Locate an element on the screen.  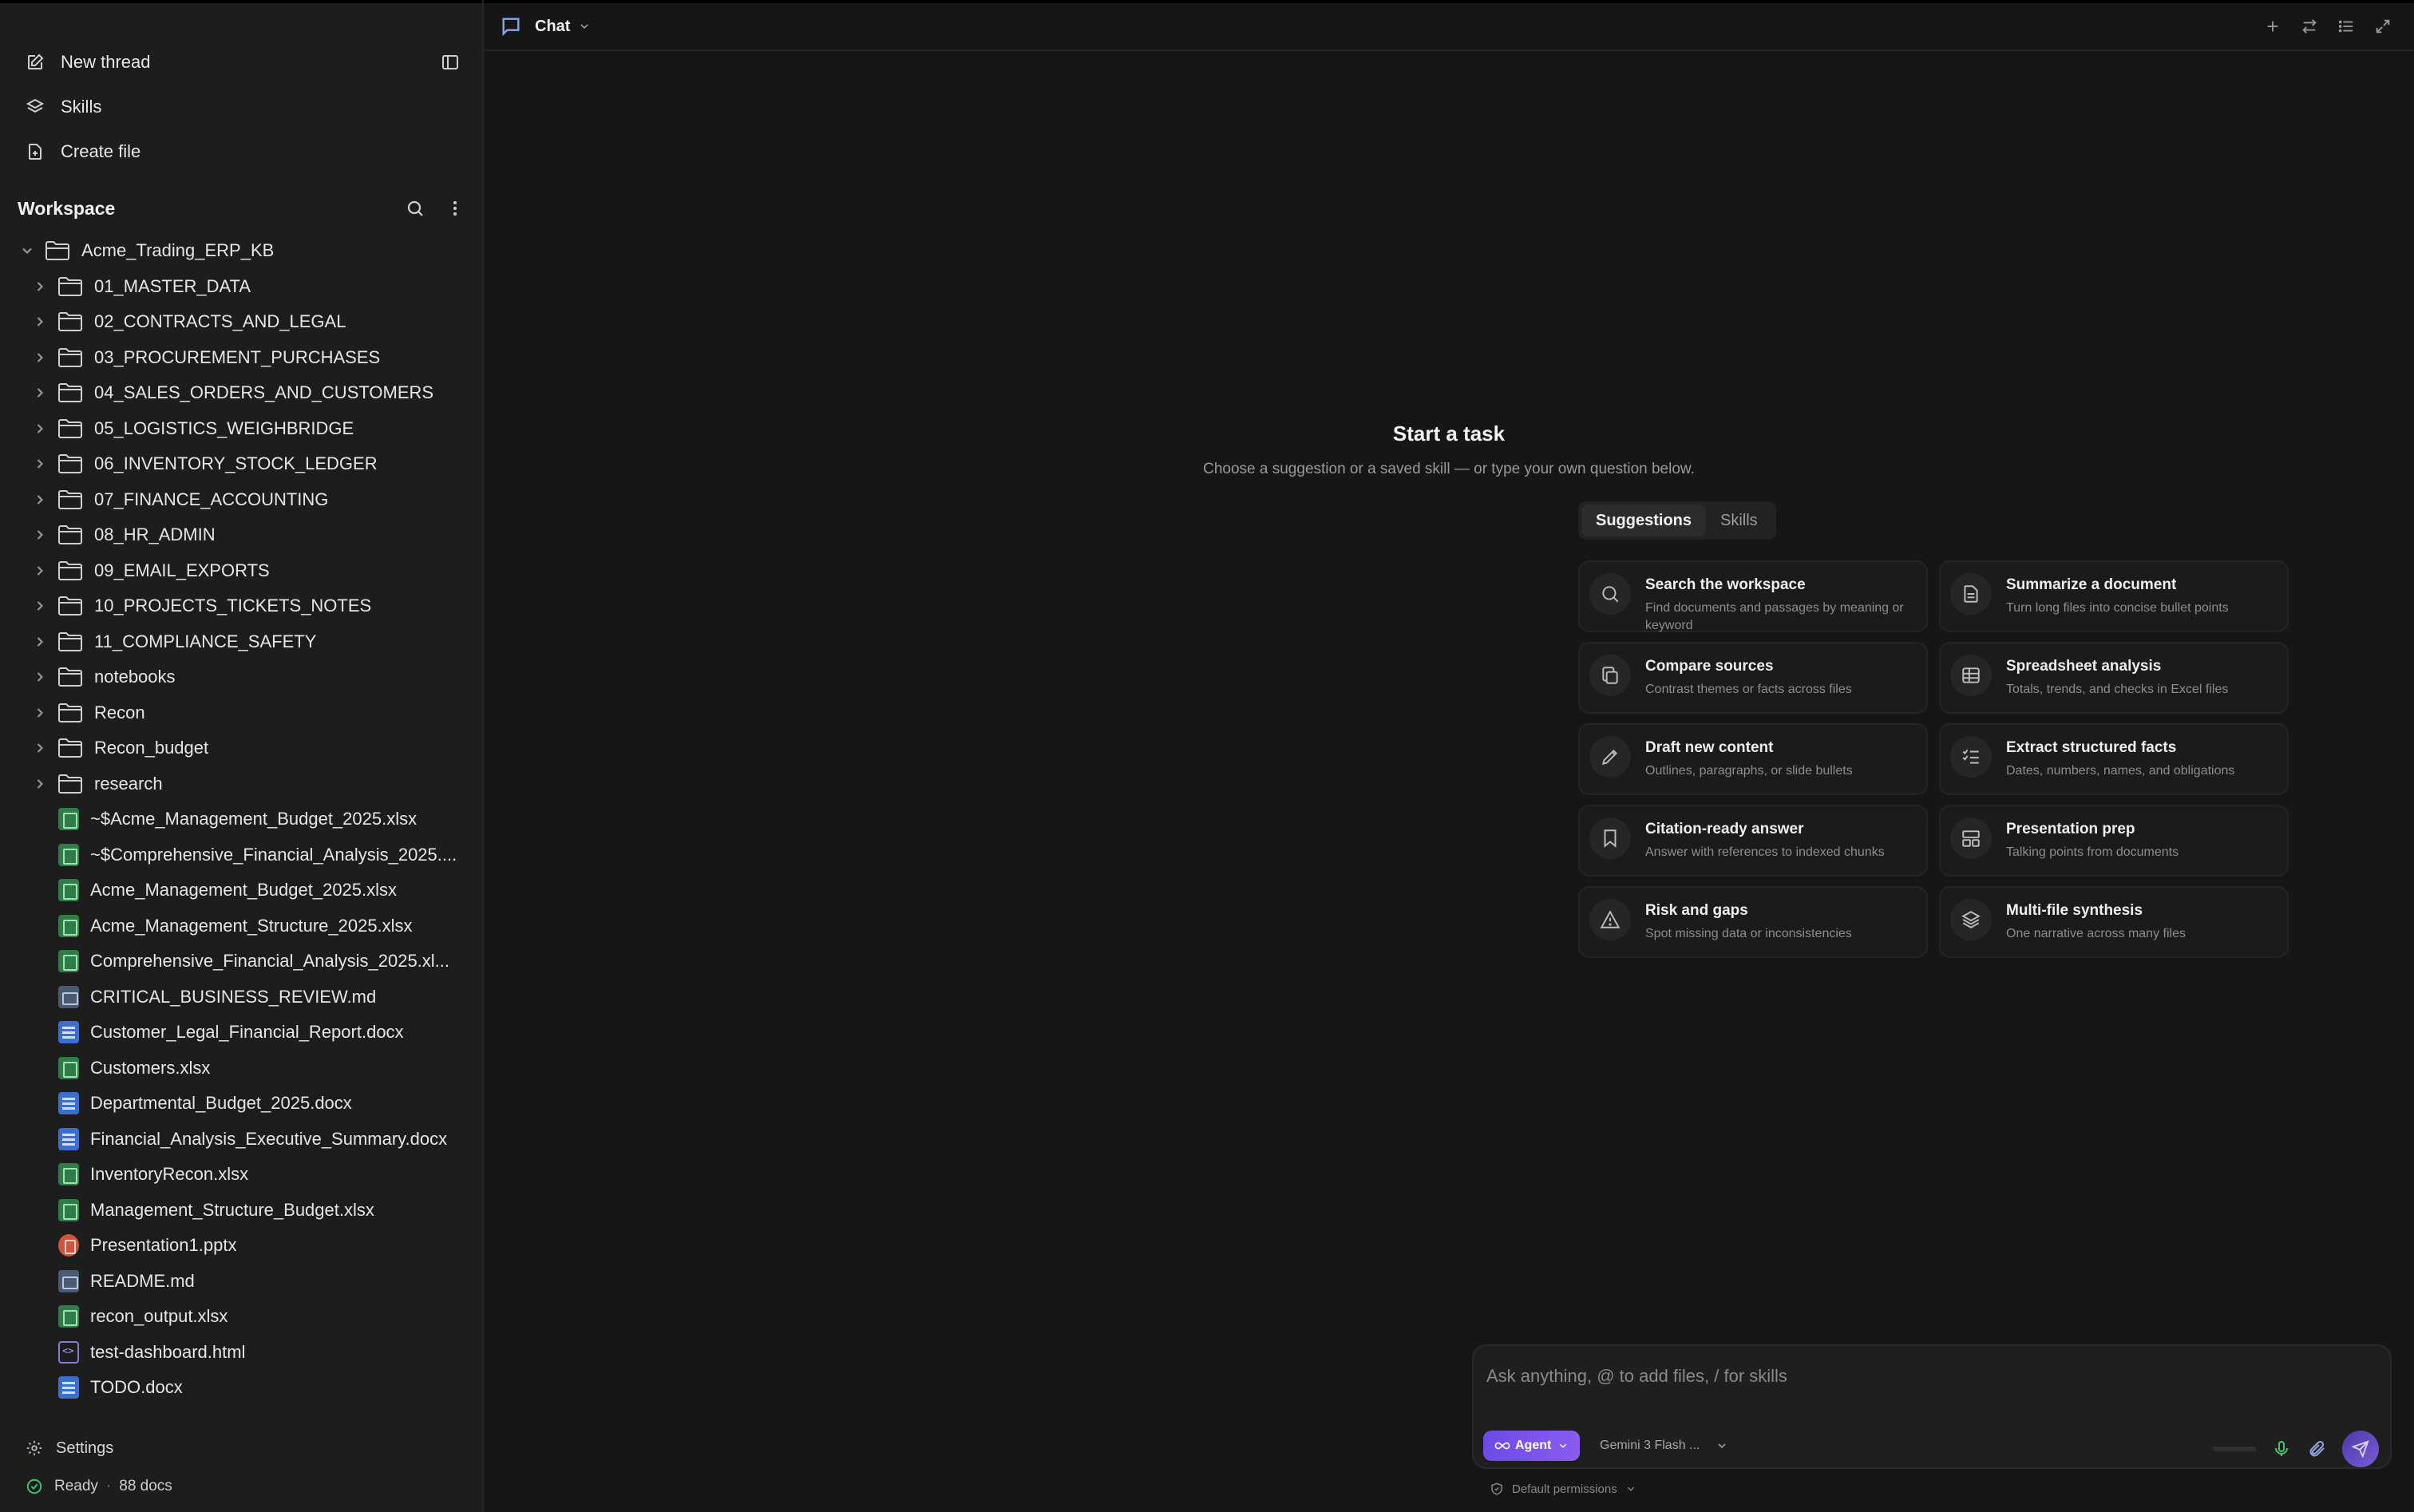
tree-file: Management_Structure_Budget.xlsx is located at coordinates (241, 1211).